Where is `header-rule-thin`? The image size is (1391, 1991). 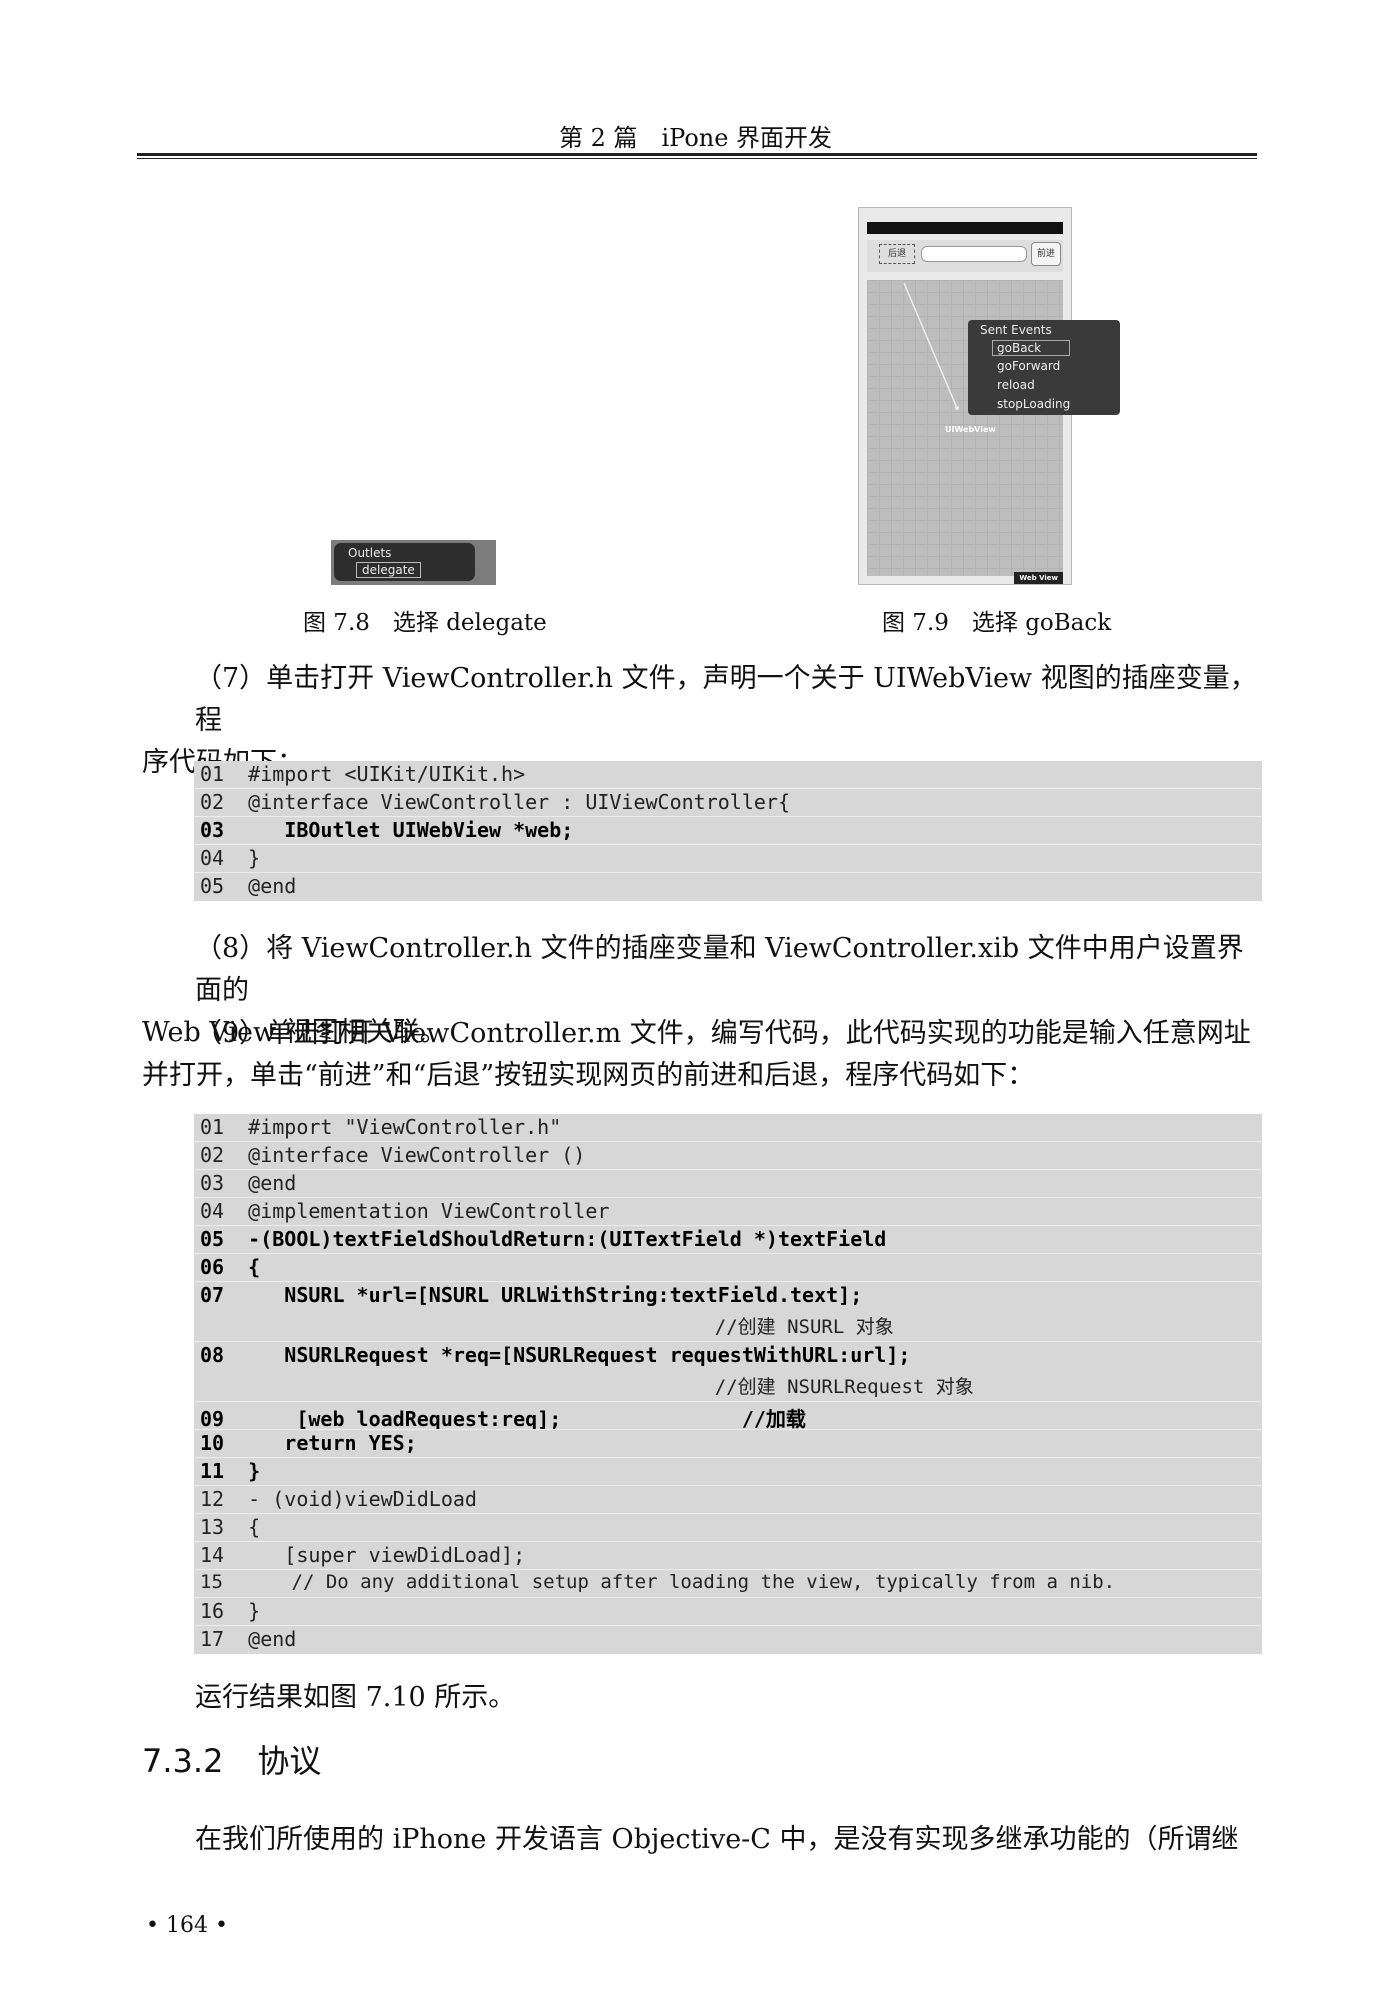
header-rule-thin is located at coordinates (697, 158).